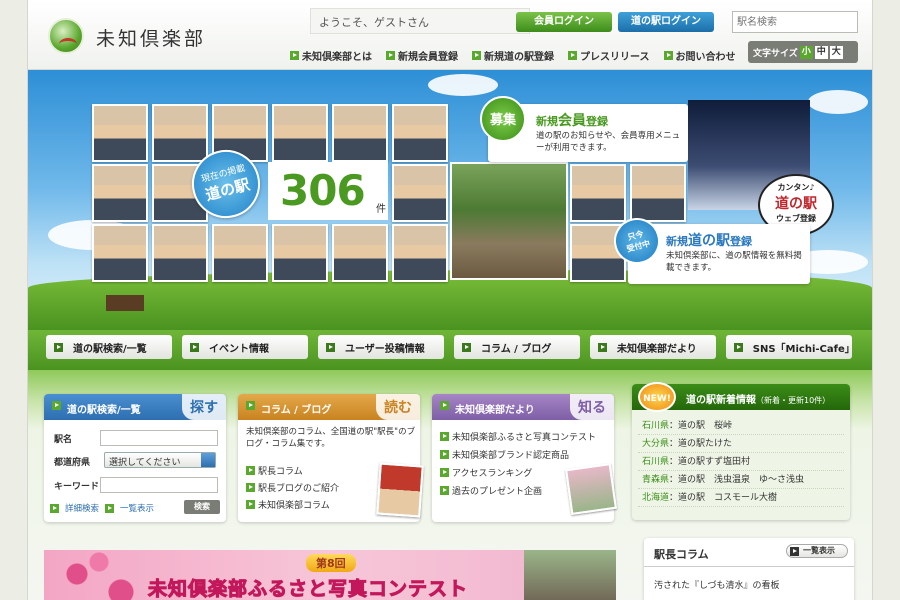  Describe the element at coordinates (519, 57) in the screenshot. I see `gnav-label: 新規道の駅登録` at that location.